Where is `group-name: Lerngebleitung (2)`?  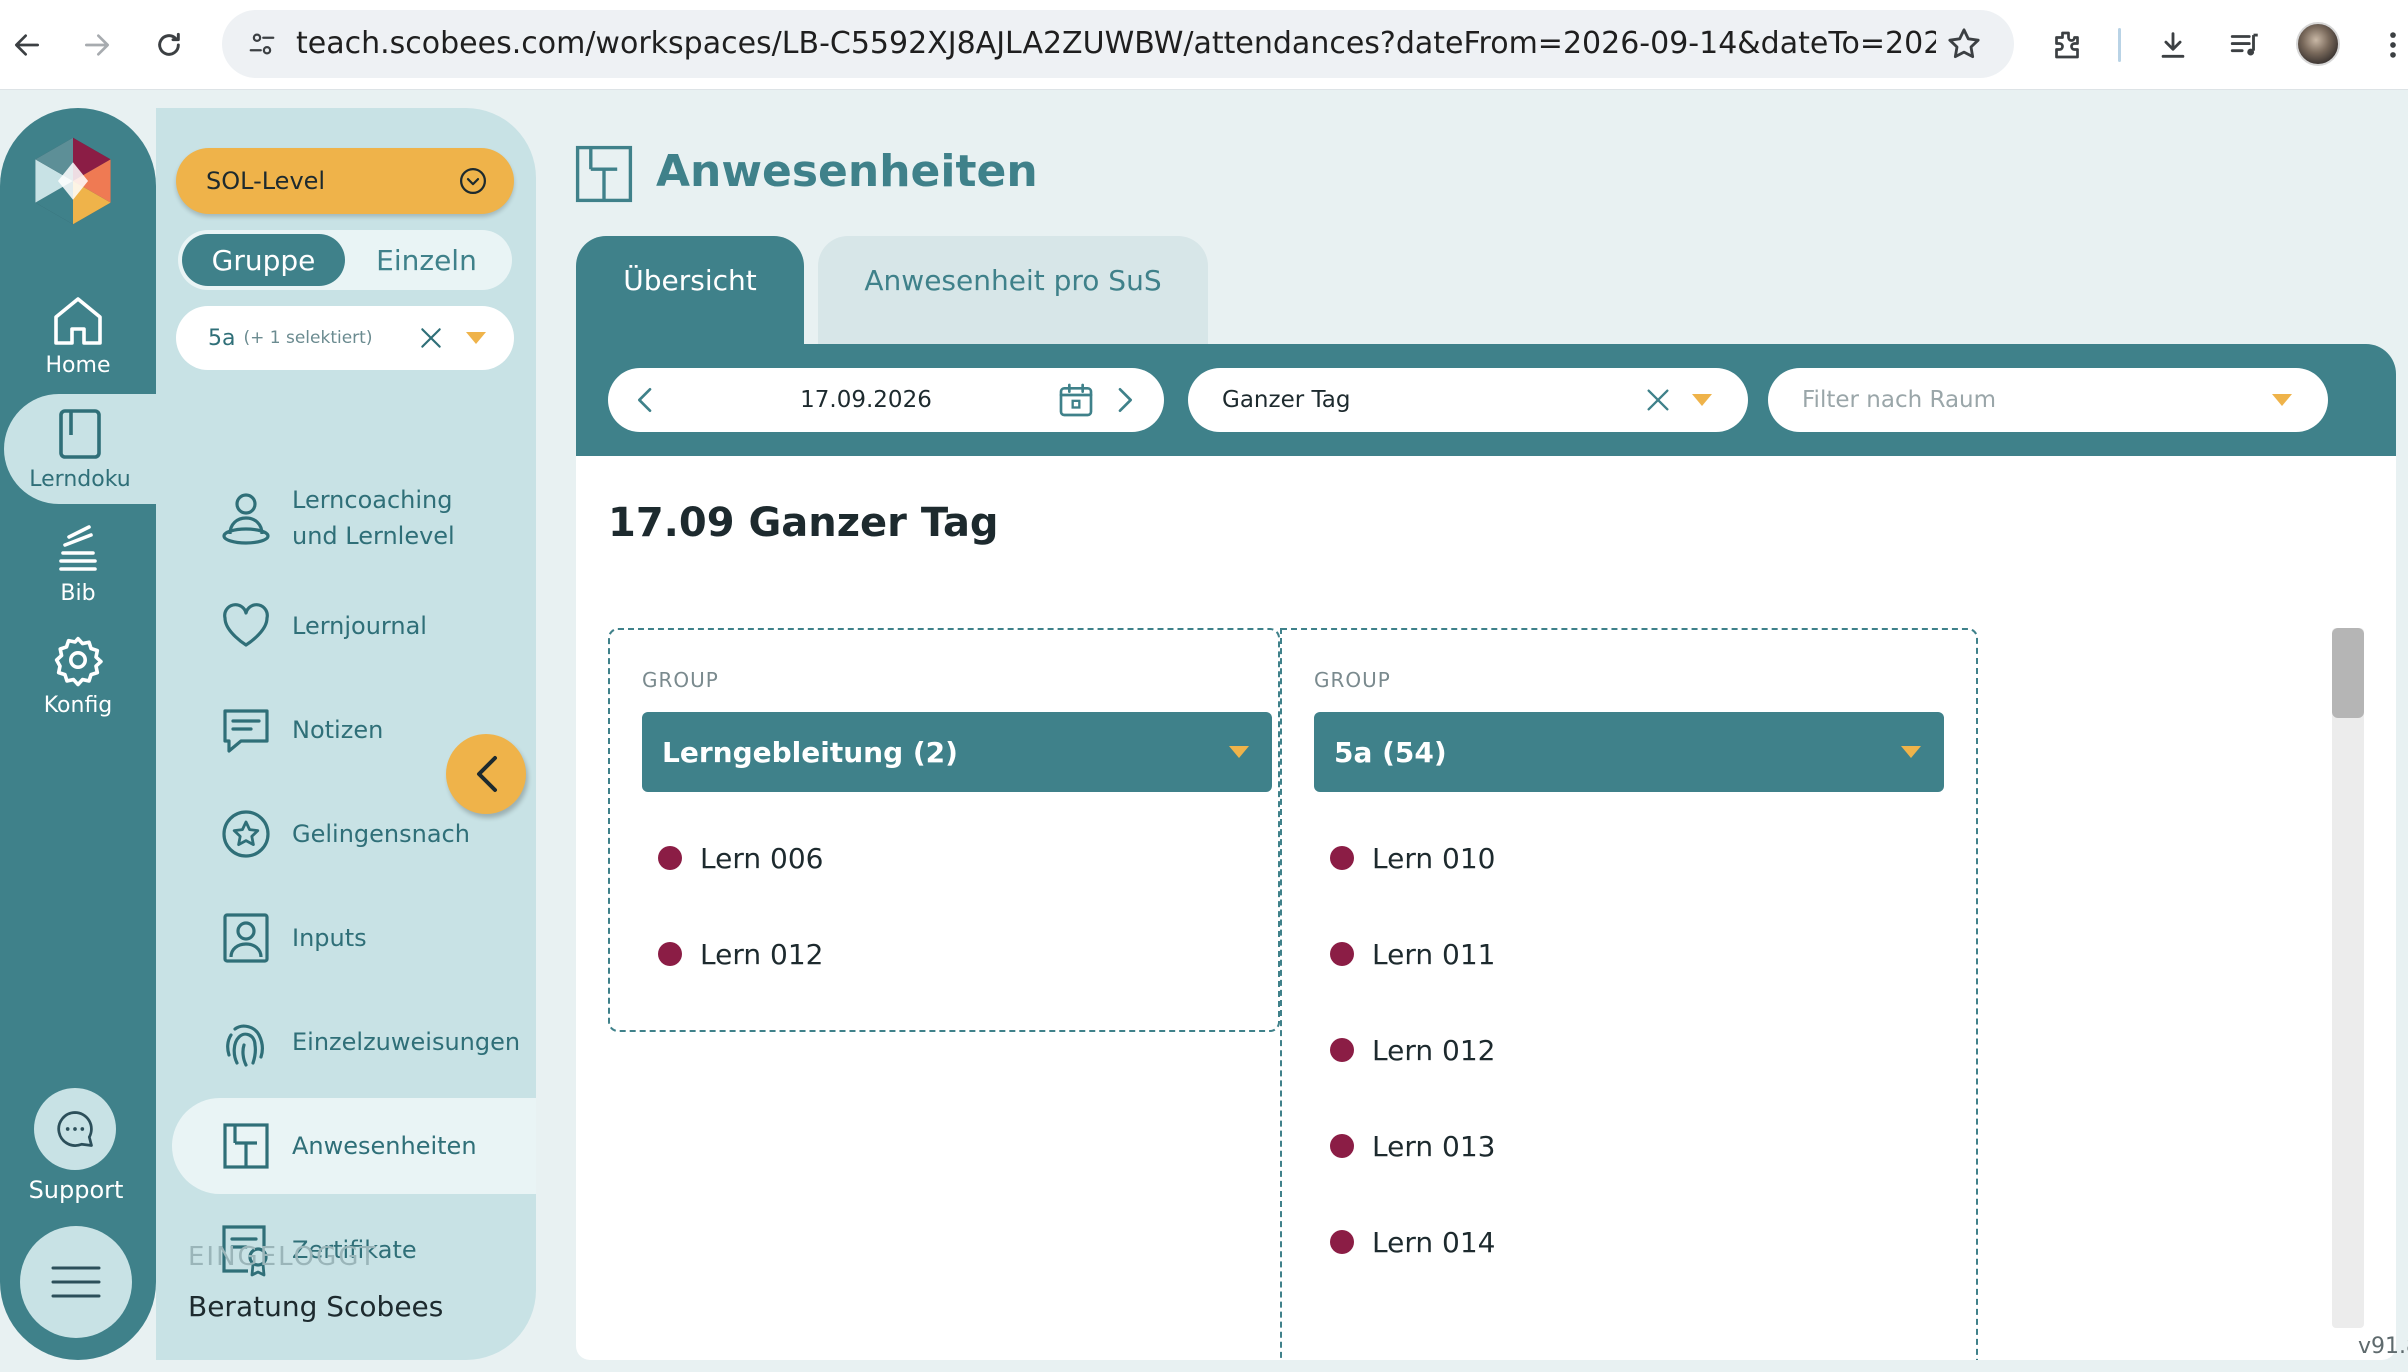
group-name: Lerngebleitung (2) is located at coordinates (810, 752).